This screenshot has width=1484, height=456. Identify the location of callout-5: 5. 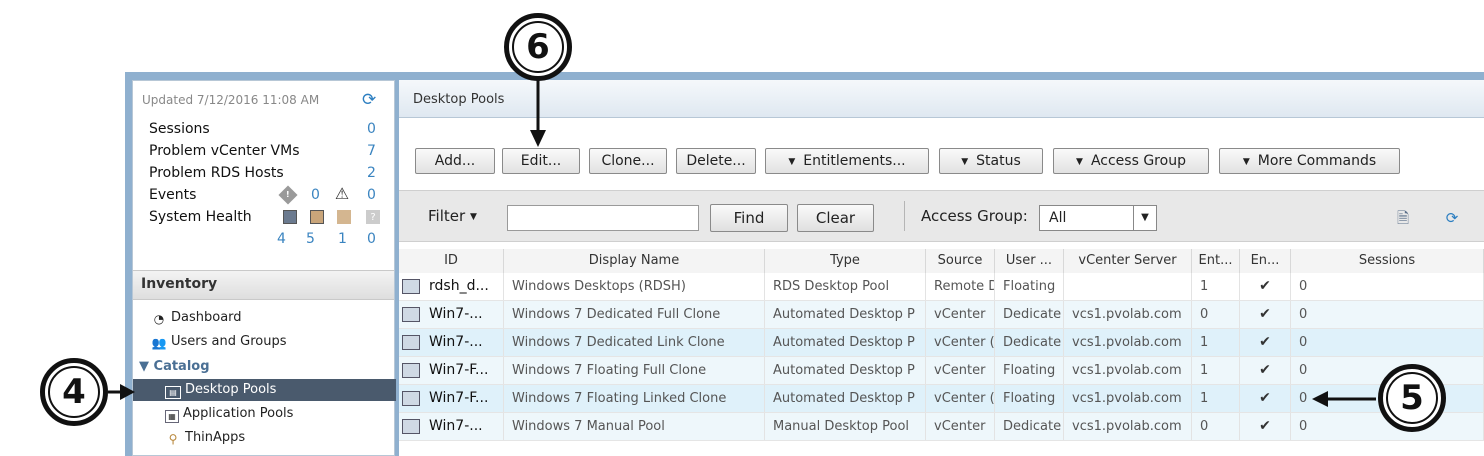
(1412, 398).